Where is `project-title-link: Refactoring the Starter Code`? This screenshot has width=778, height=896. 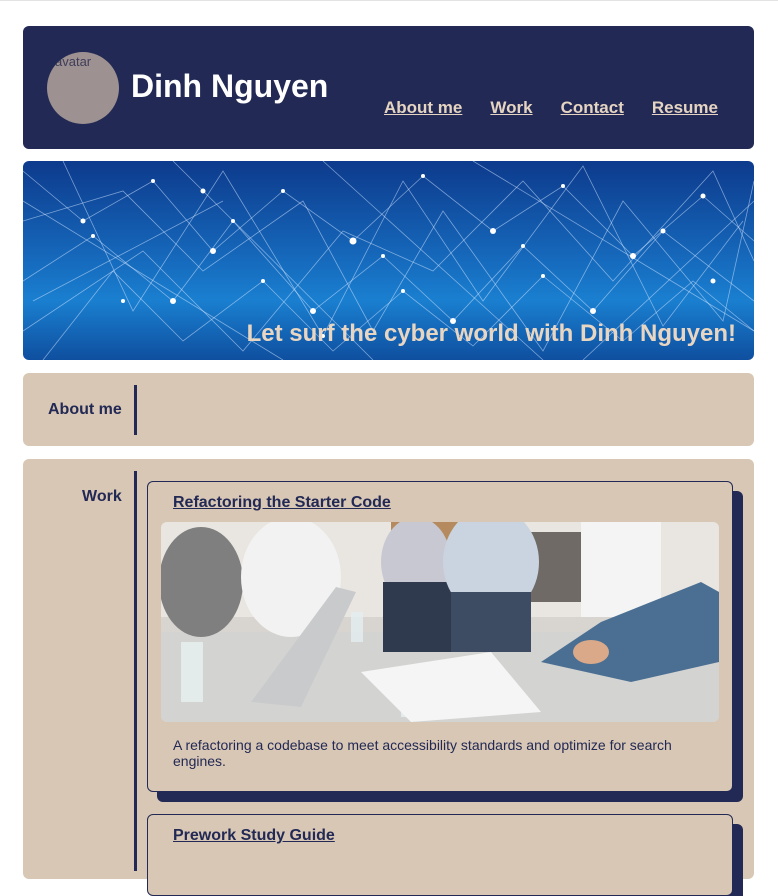 project-title-link: Refactoring the Starter Code is located at coordinates (282, 503).